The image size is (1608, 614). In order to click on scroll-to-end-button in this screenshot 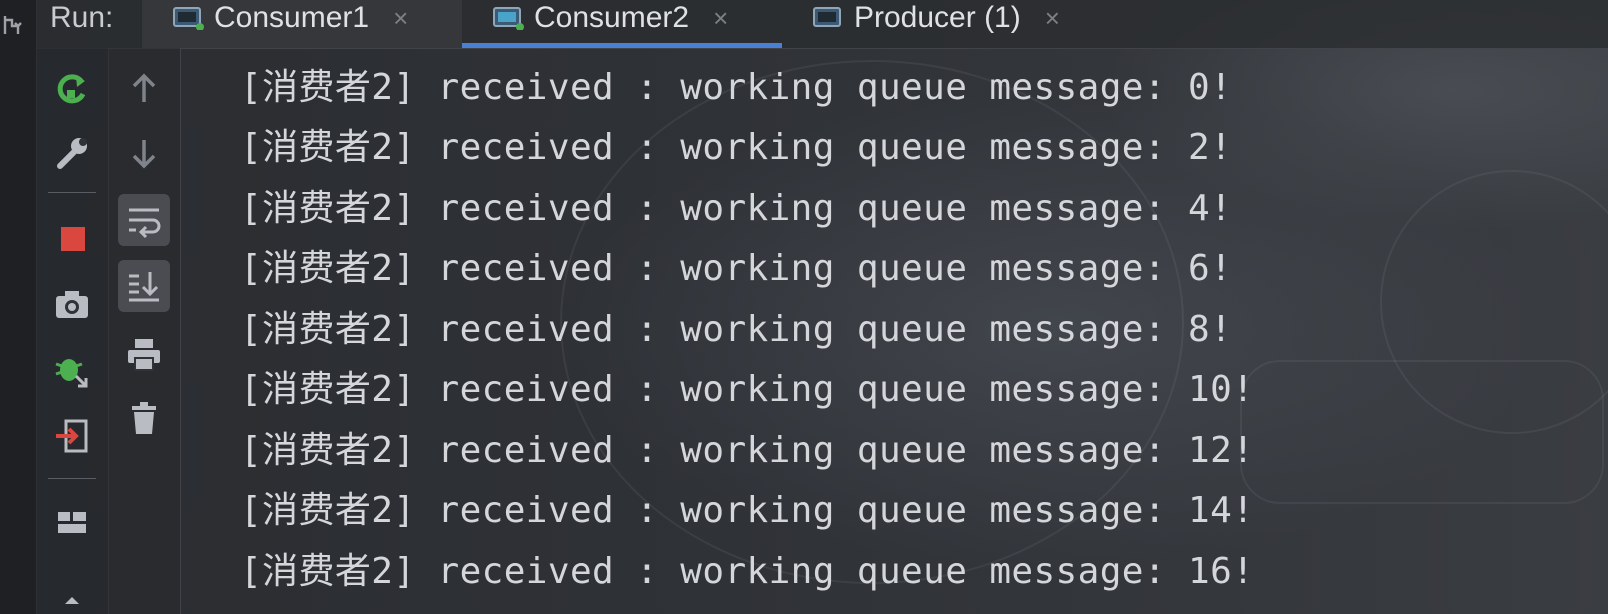, I will do `click(144, 286)`.